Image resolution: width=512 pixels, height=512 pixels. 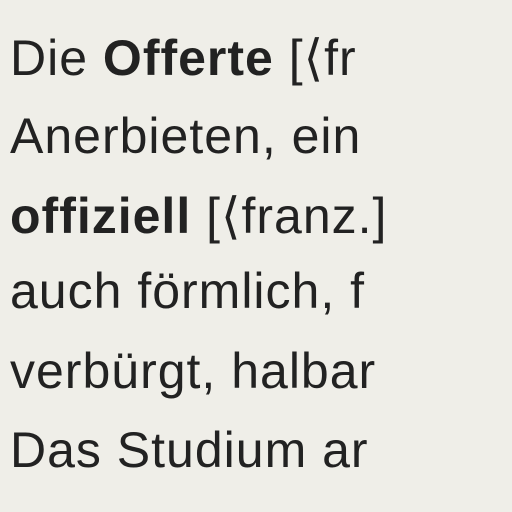 What do you see at coordinates (101, 216) in the screenshot?
I see `headword: offiziell` at bounding box center [101, 216].